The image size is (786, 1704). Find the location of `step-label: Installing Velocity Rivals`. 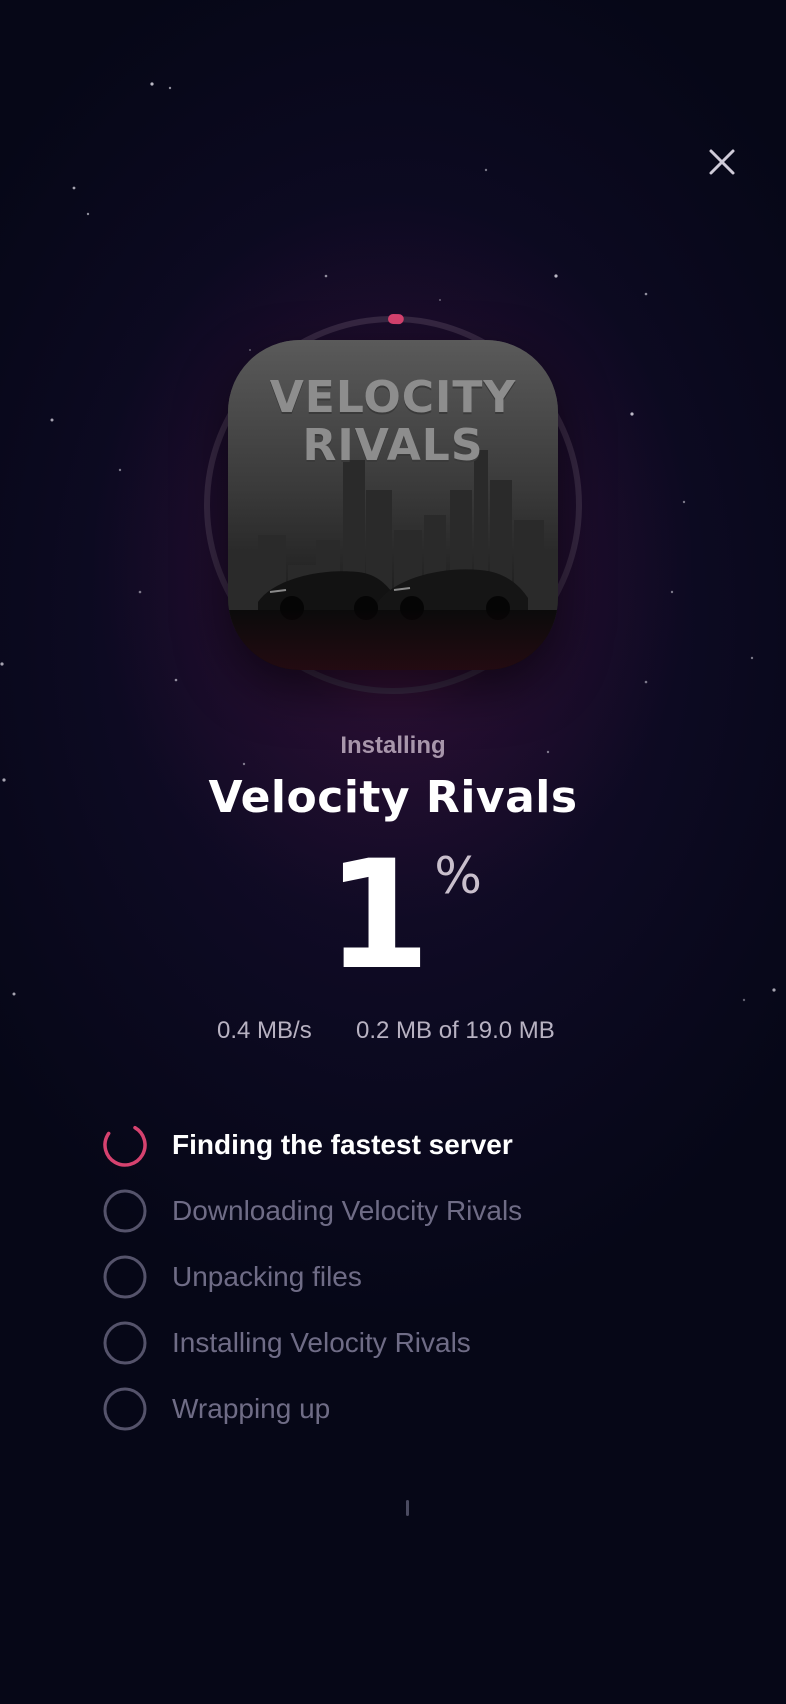

step-label: Installing Velocity Rivals is located at coordinates (321, 1342).